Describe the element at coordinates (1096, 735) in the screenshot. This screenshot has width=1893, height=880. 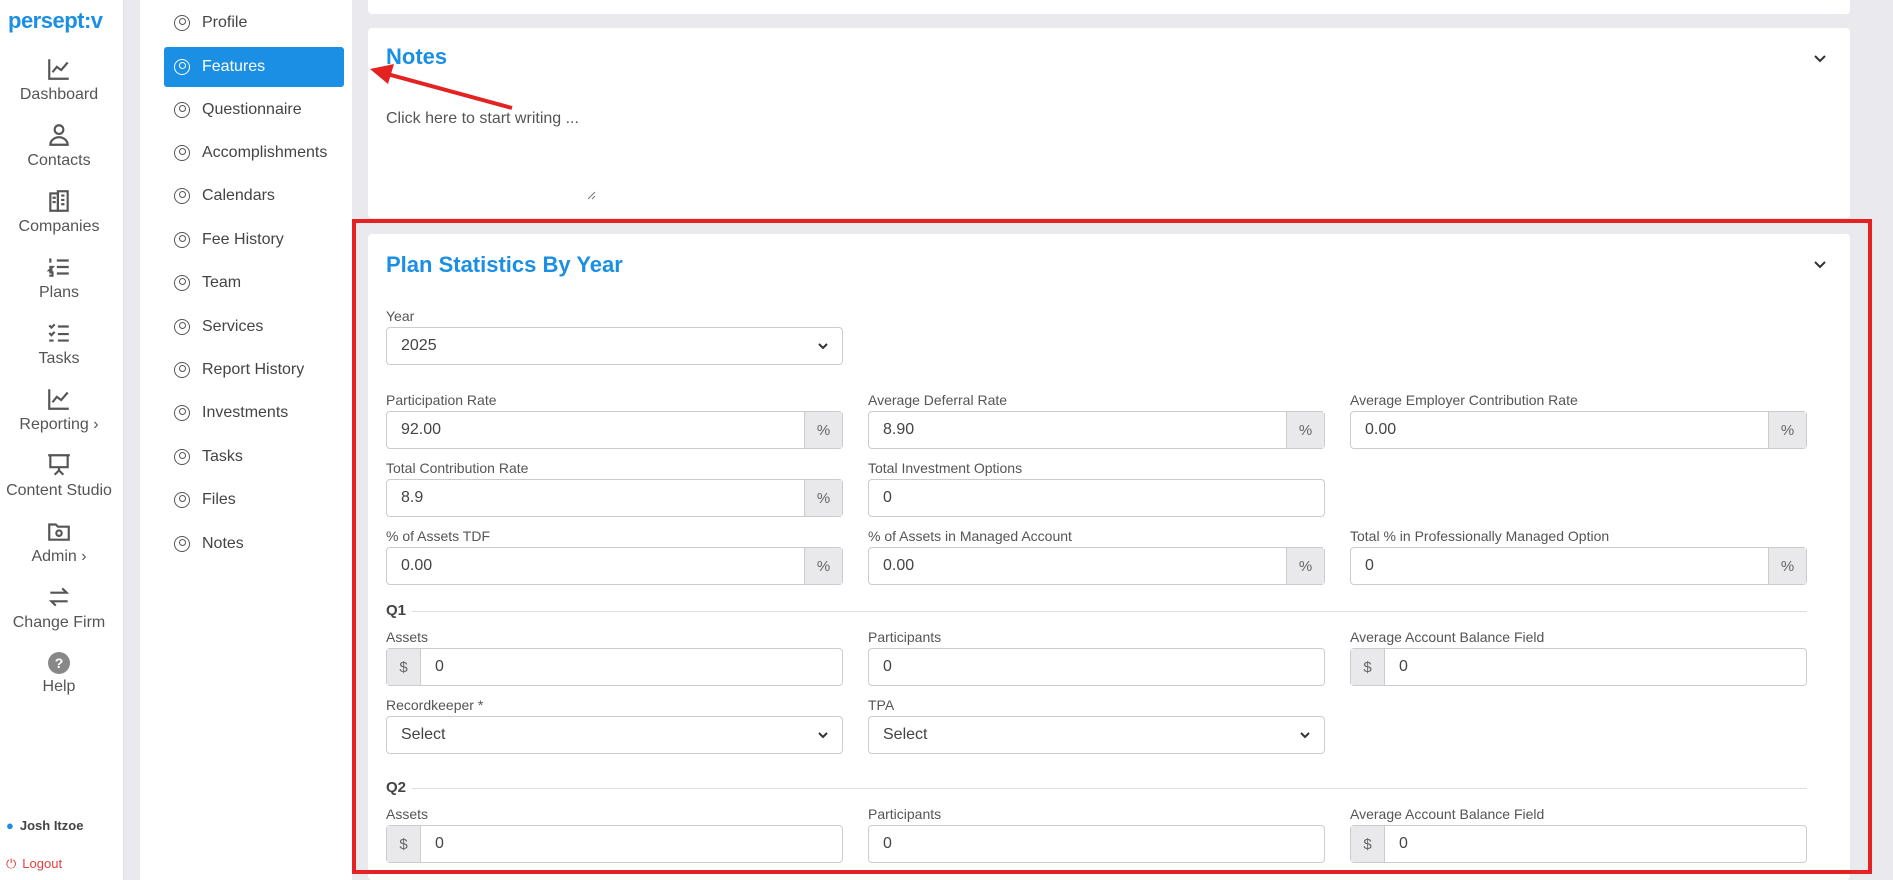
I see `q1-tpa-select: Select` at that location.